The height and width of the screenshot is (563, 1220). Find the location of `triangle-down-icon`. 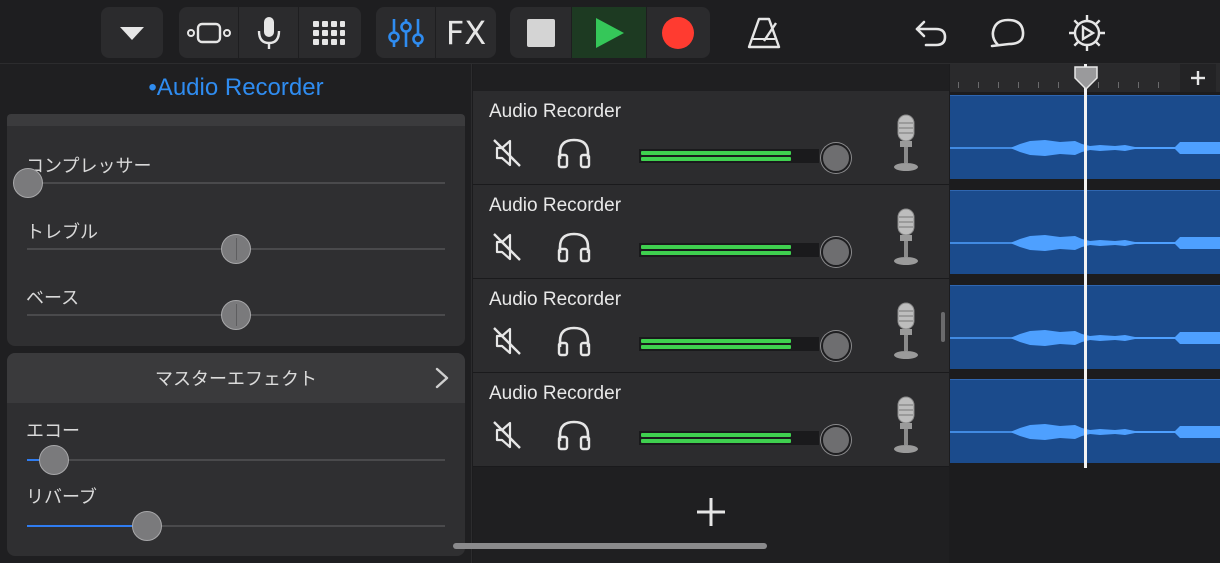

triangle-down-icon is located at coordinates (132, 33).